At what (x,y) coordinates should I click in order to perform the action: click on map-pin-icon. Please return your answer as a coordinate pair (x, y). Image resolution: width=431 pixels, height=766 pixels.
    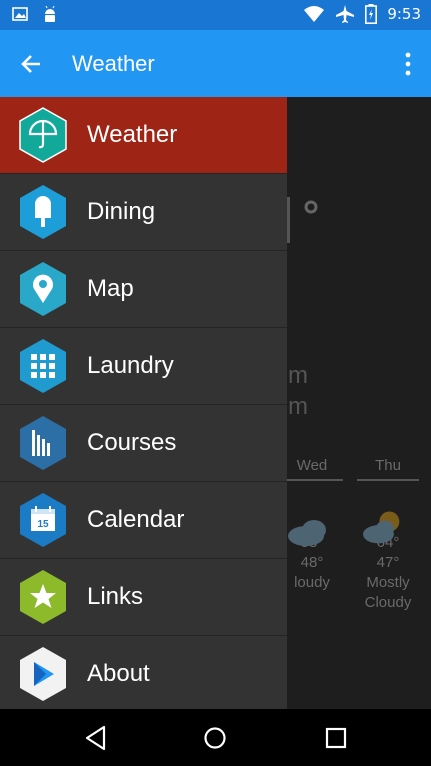
    Looking at the image, I should click on (43, 289).